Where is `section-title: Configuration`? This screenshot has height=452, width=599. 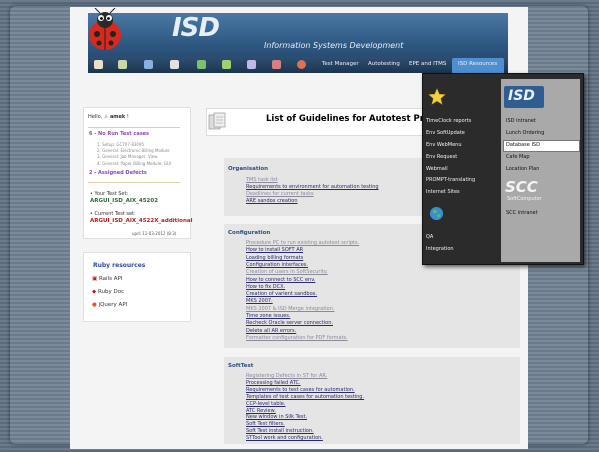 section-title: Configuration is located at coordinates (249, 233).